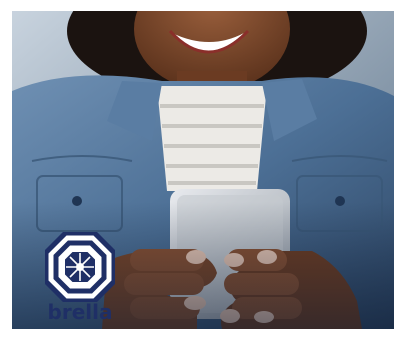 The image size is (406, 341). I want to click on brand-logo: brella, so click(80, 282).